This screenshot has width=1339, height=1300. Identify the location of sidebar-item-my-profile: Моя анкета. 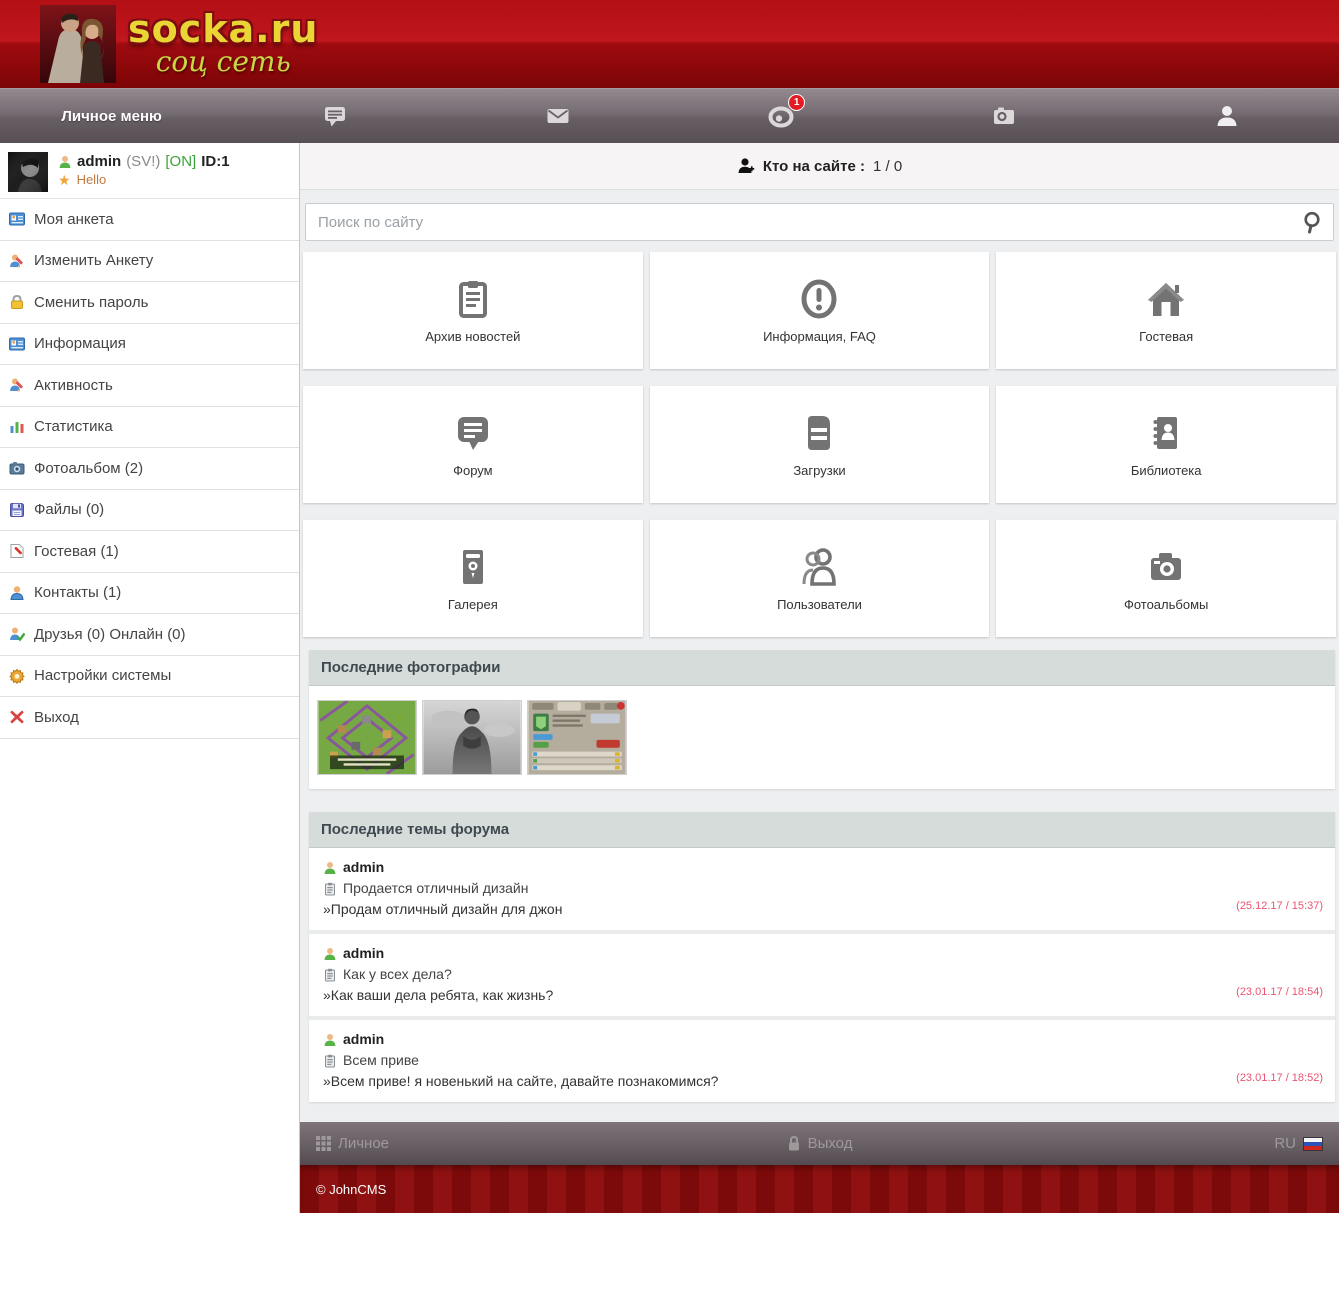
(149, 220).